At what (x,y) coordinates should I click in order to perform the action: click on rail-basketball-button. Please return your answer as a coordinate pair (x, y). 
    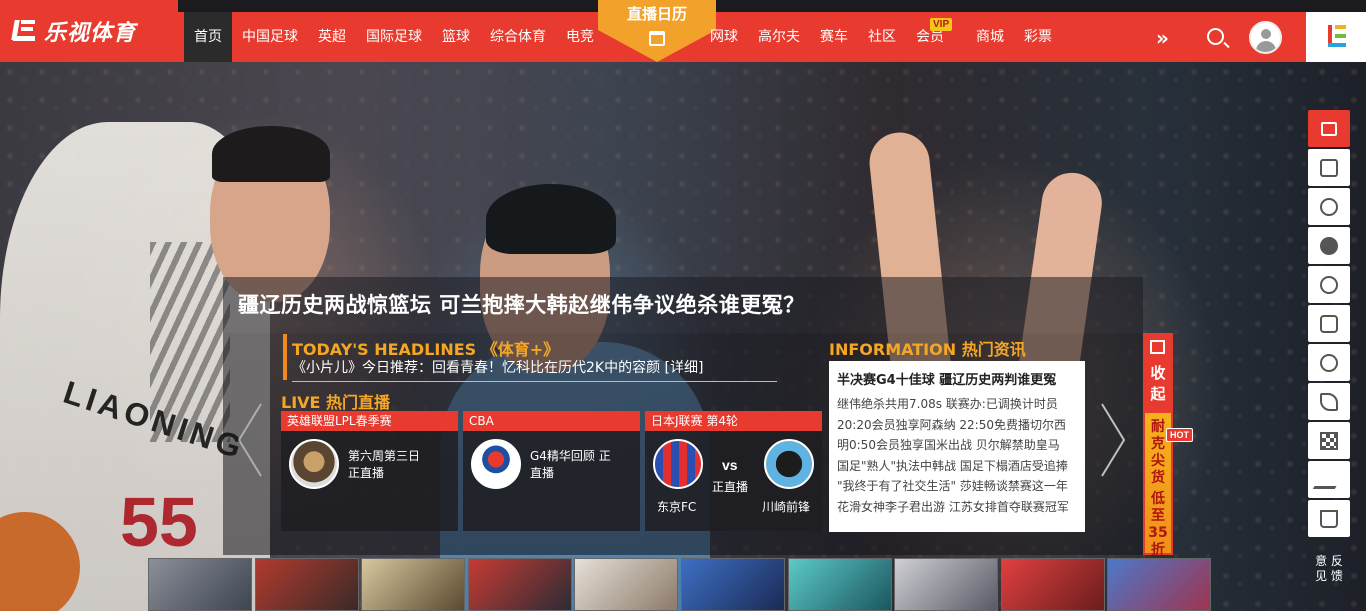
    Looking at the image, I should click on (1329, 245).